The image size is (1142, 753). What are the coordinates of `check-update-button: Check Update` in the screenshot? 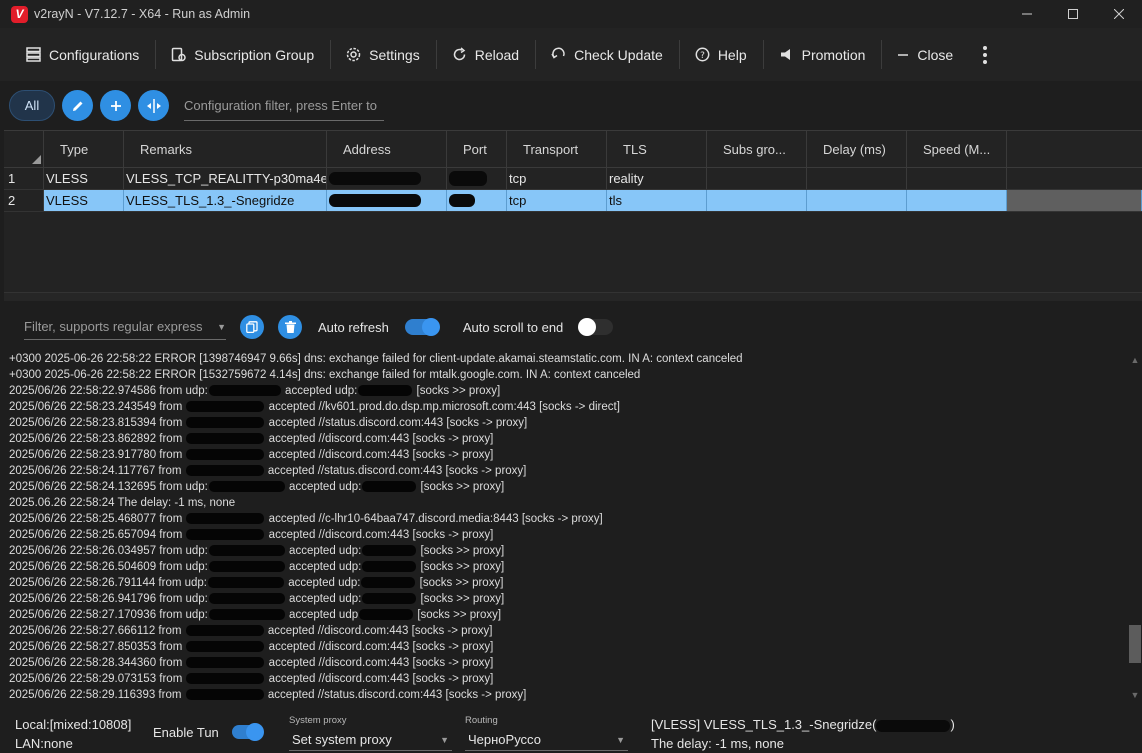 It's located at (607, 54).